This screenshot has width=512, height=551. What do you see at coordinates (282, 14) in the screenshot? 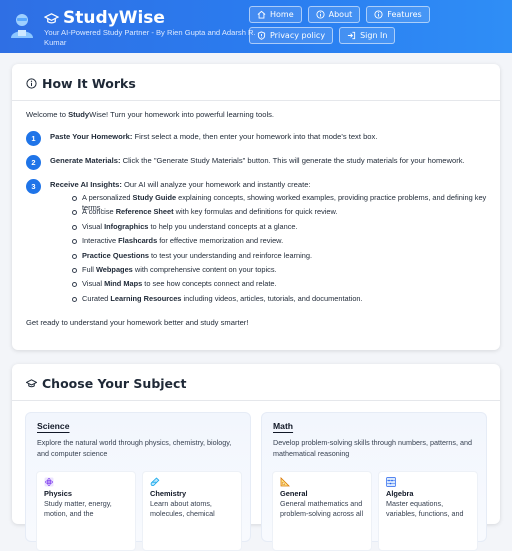
I see `nav-home-label: Home` at bounding box center [282, 14].